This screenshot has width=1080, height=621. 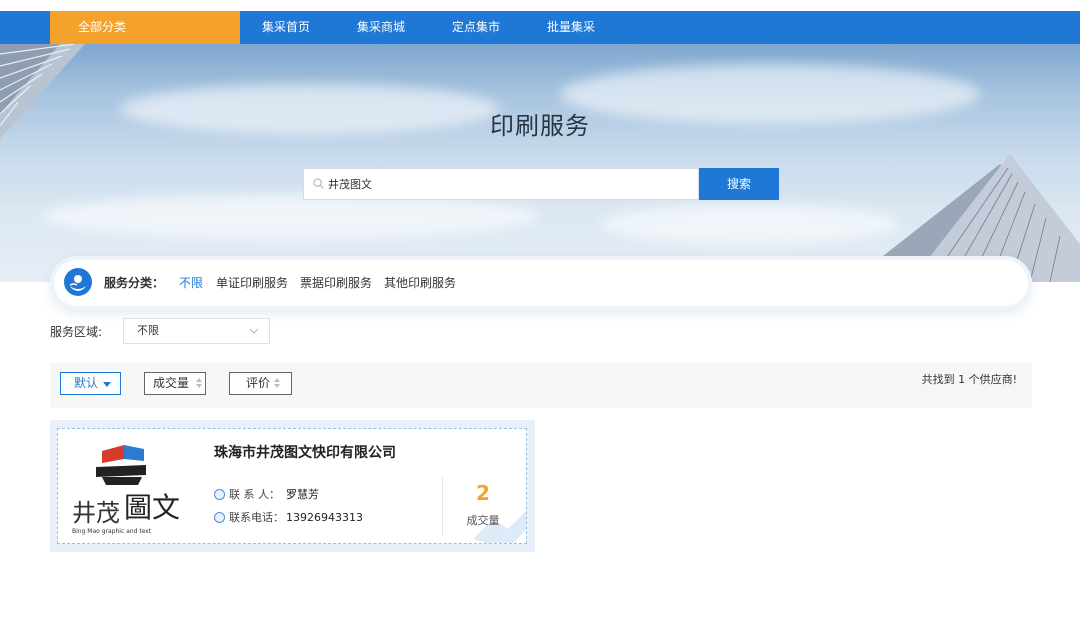 I want to click on nav-link-market: 定点集市, so click(x=476, y=27).